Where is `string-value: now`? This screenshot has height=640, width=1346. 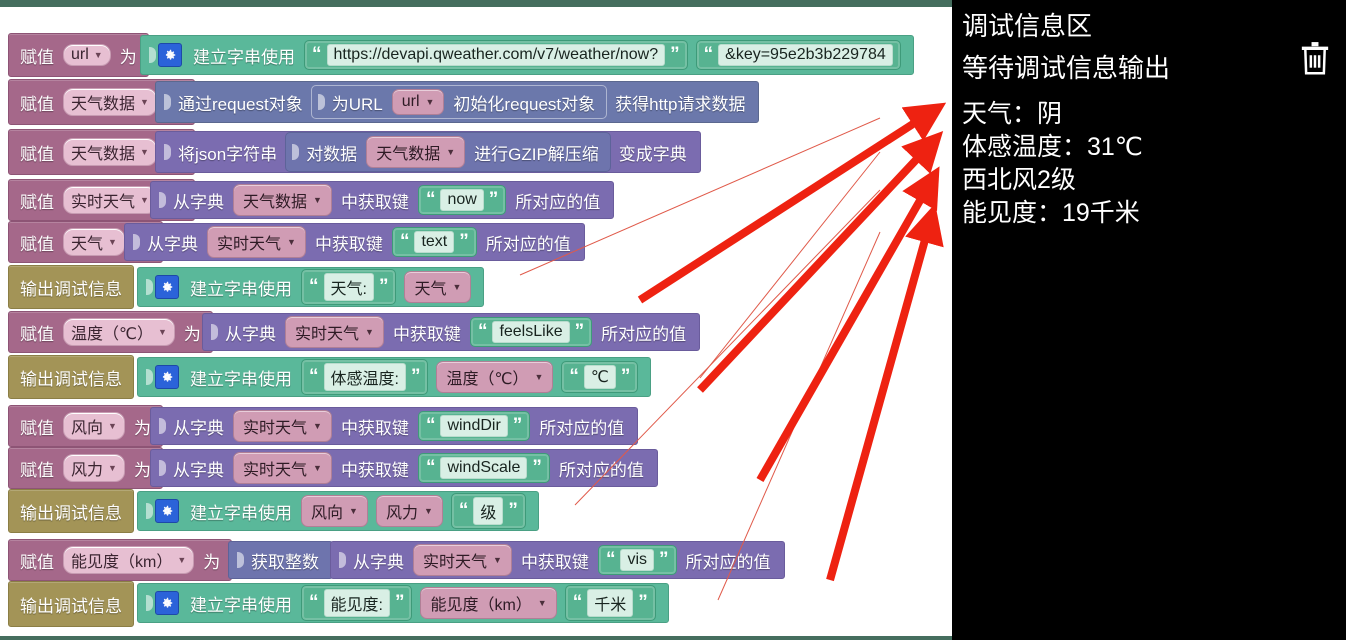 string-value: now is located at coordinates (462, 200).